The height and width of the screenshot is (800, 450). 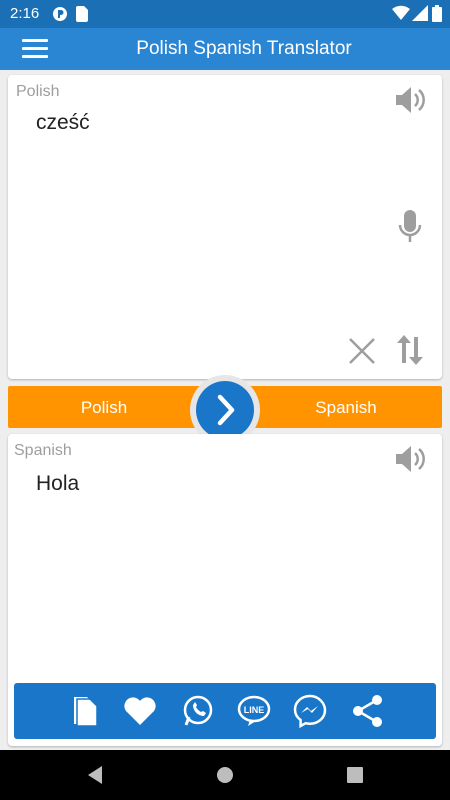 I want to click on vpn-icon, so click(x=60, y=16).